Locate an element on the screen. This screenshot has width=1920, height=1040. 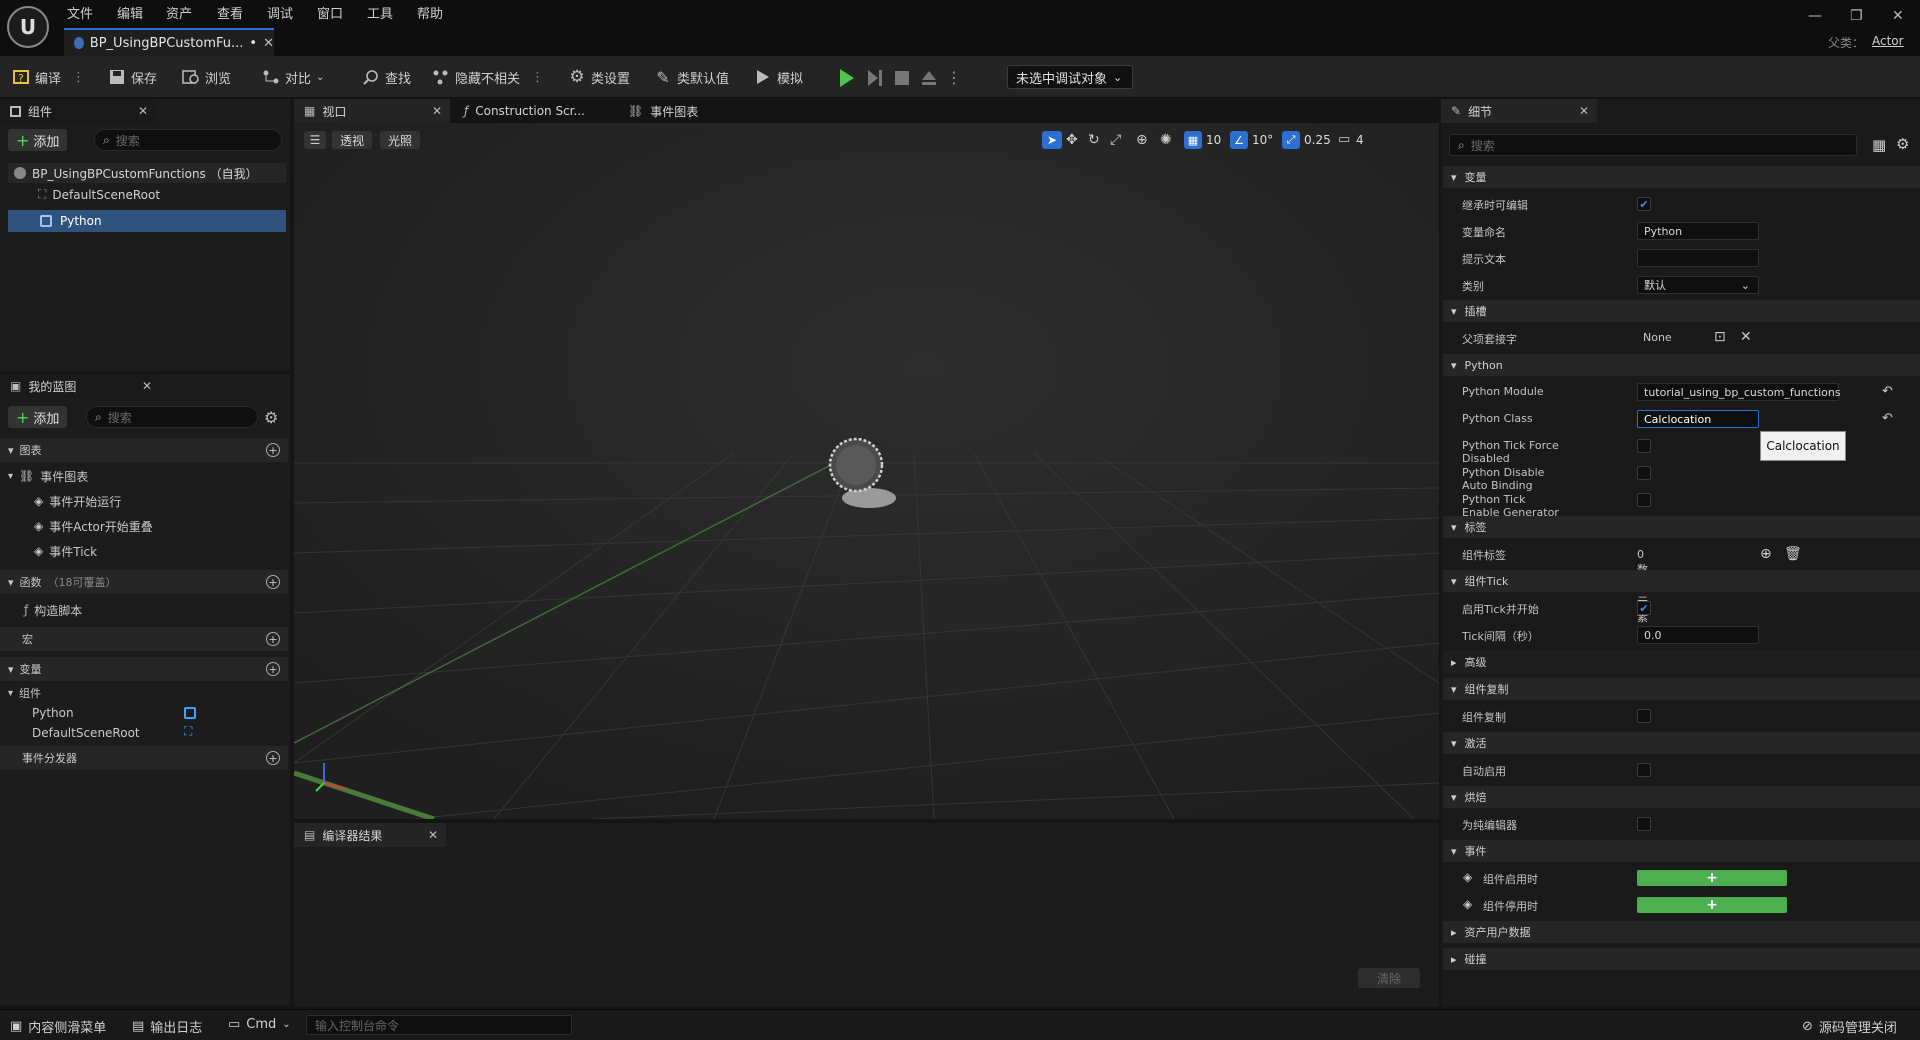
source-control-button: ⊘ 源码管理关闭 is located at coordinates (1849, 1026).